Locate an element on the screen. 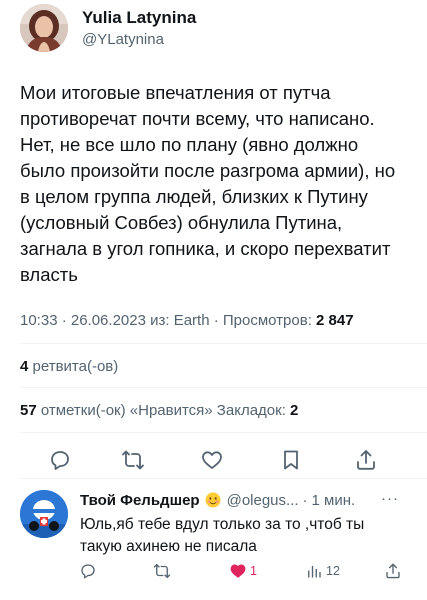 This screenshot has height=600, width=427. bookmark-button is located at coordinates (291, 460).